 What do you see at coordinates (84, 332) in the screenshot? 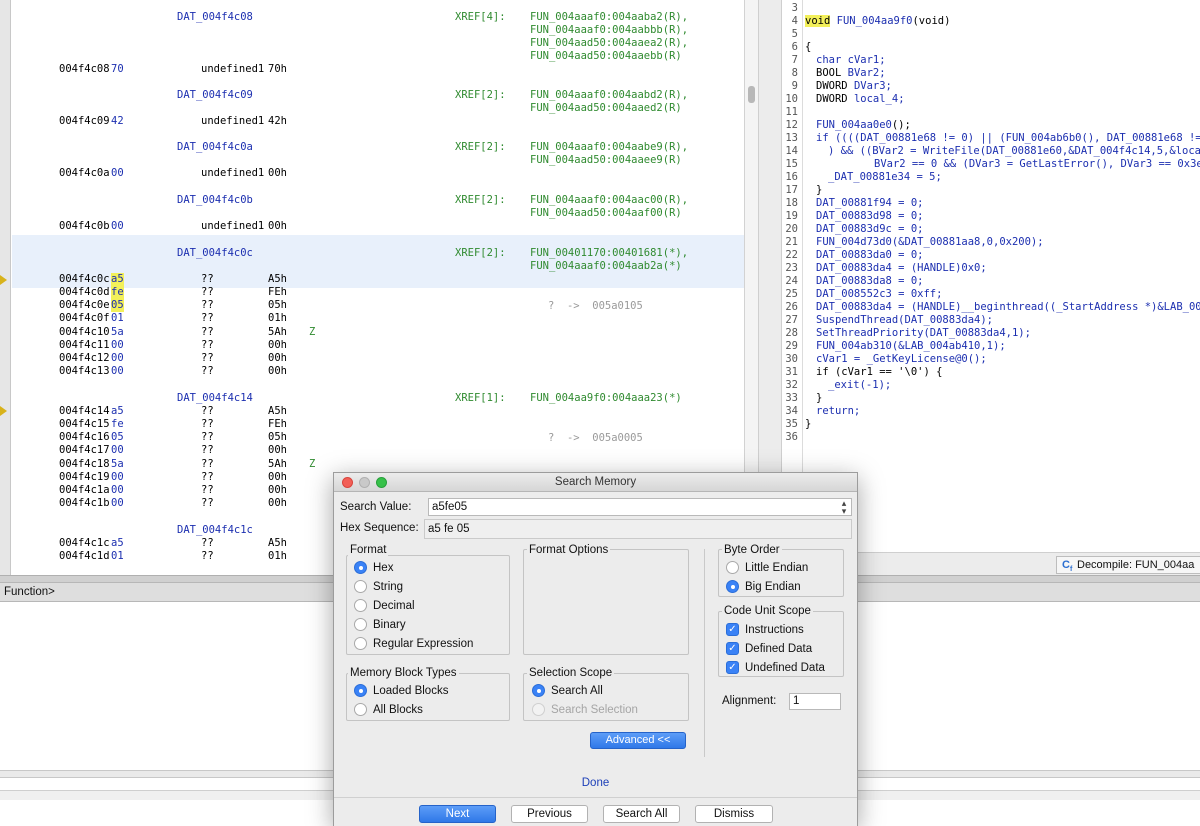
I see `row-address: 004f4c10` at bounding box center [84, 332].